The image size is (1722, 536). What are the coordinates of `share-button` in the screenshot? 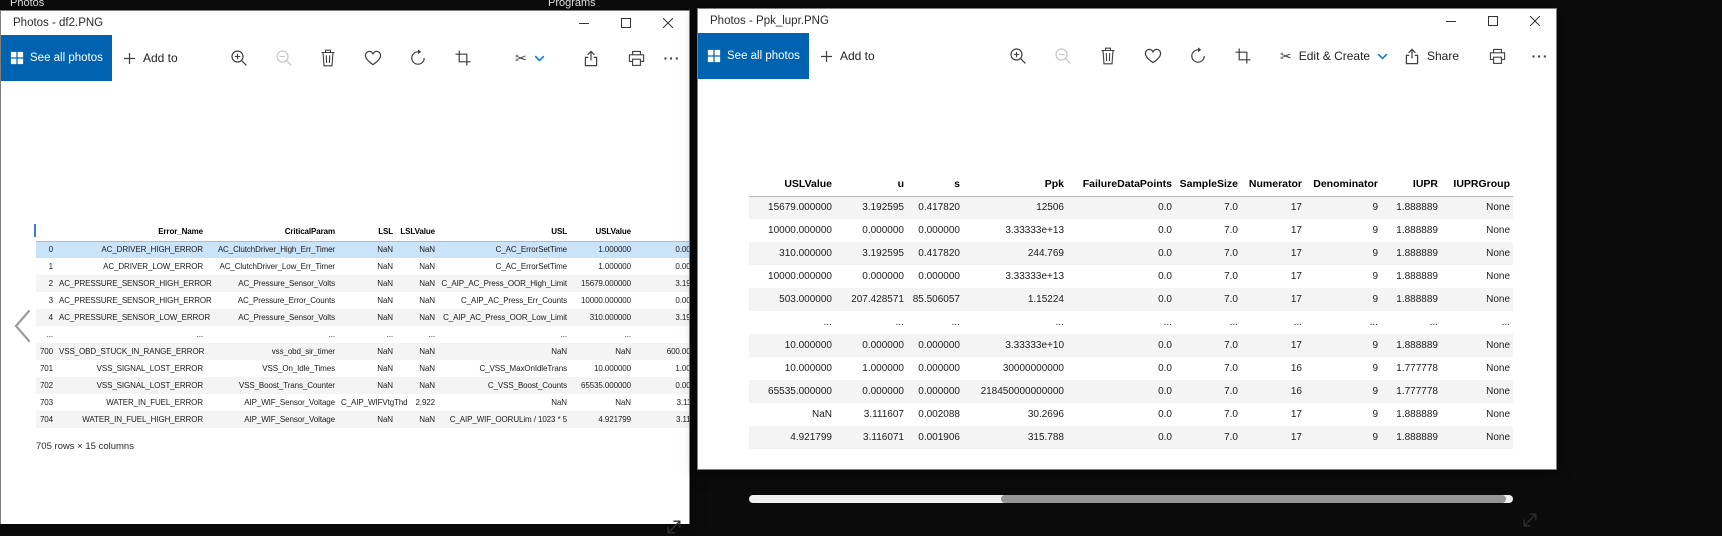 It's located at (591, 58).